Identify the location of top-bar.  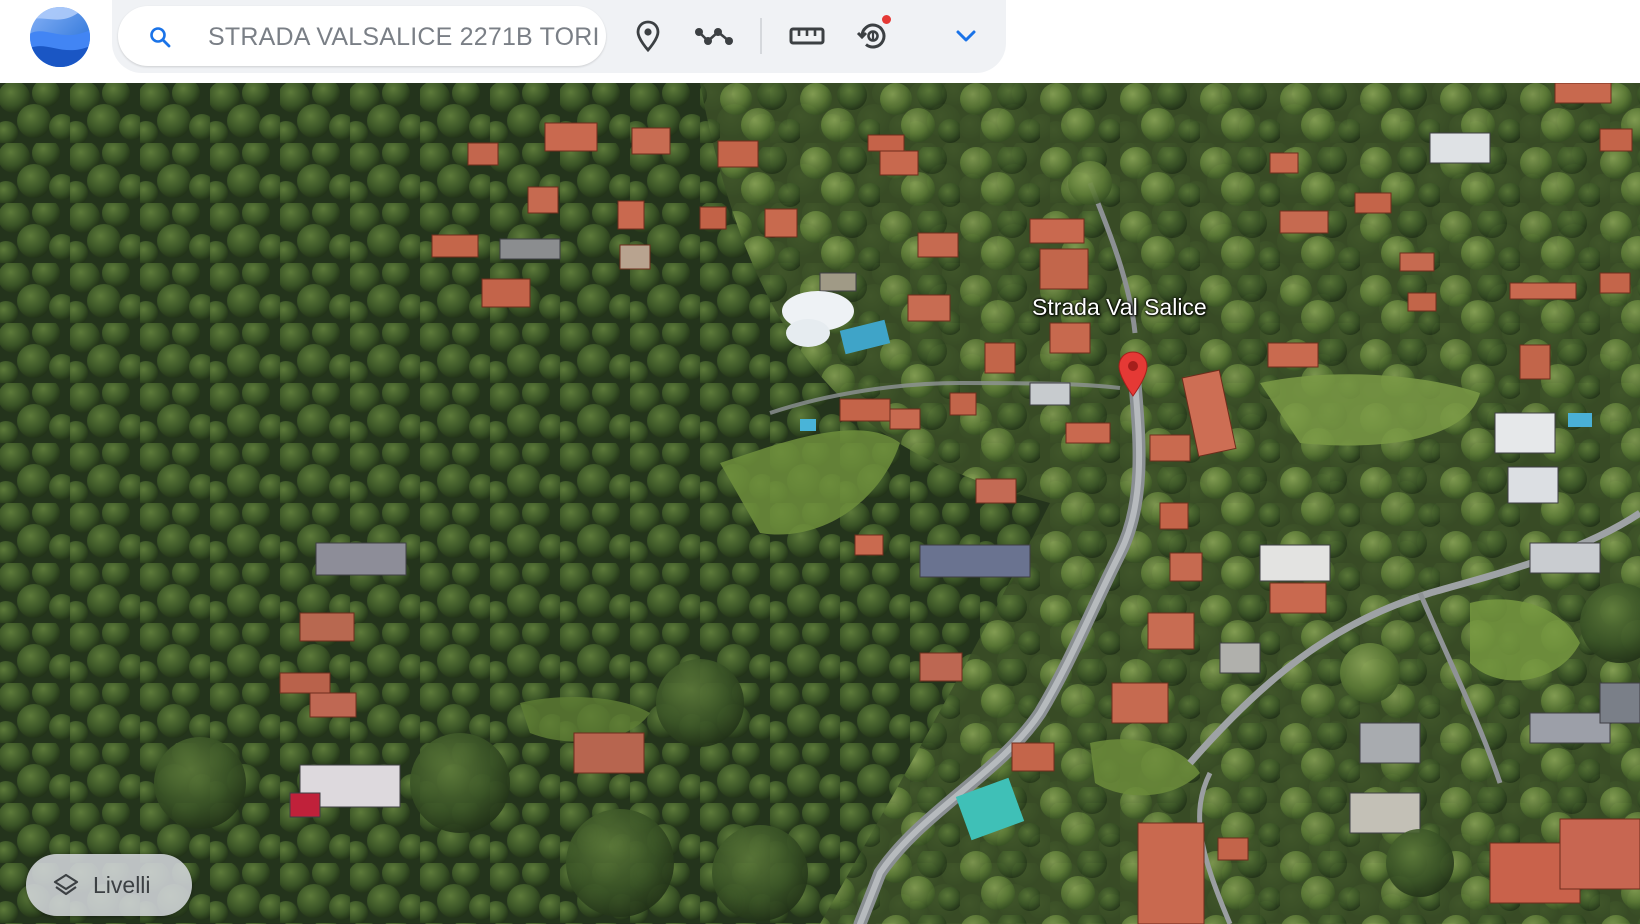
(820, 41).